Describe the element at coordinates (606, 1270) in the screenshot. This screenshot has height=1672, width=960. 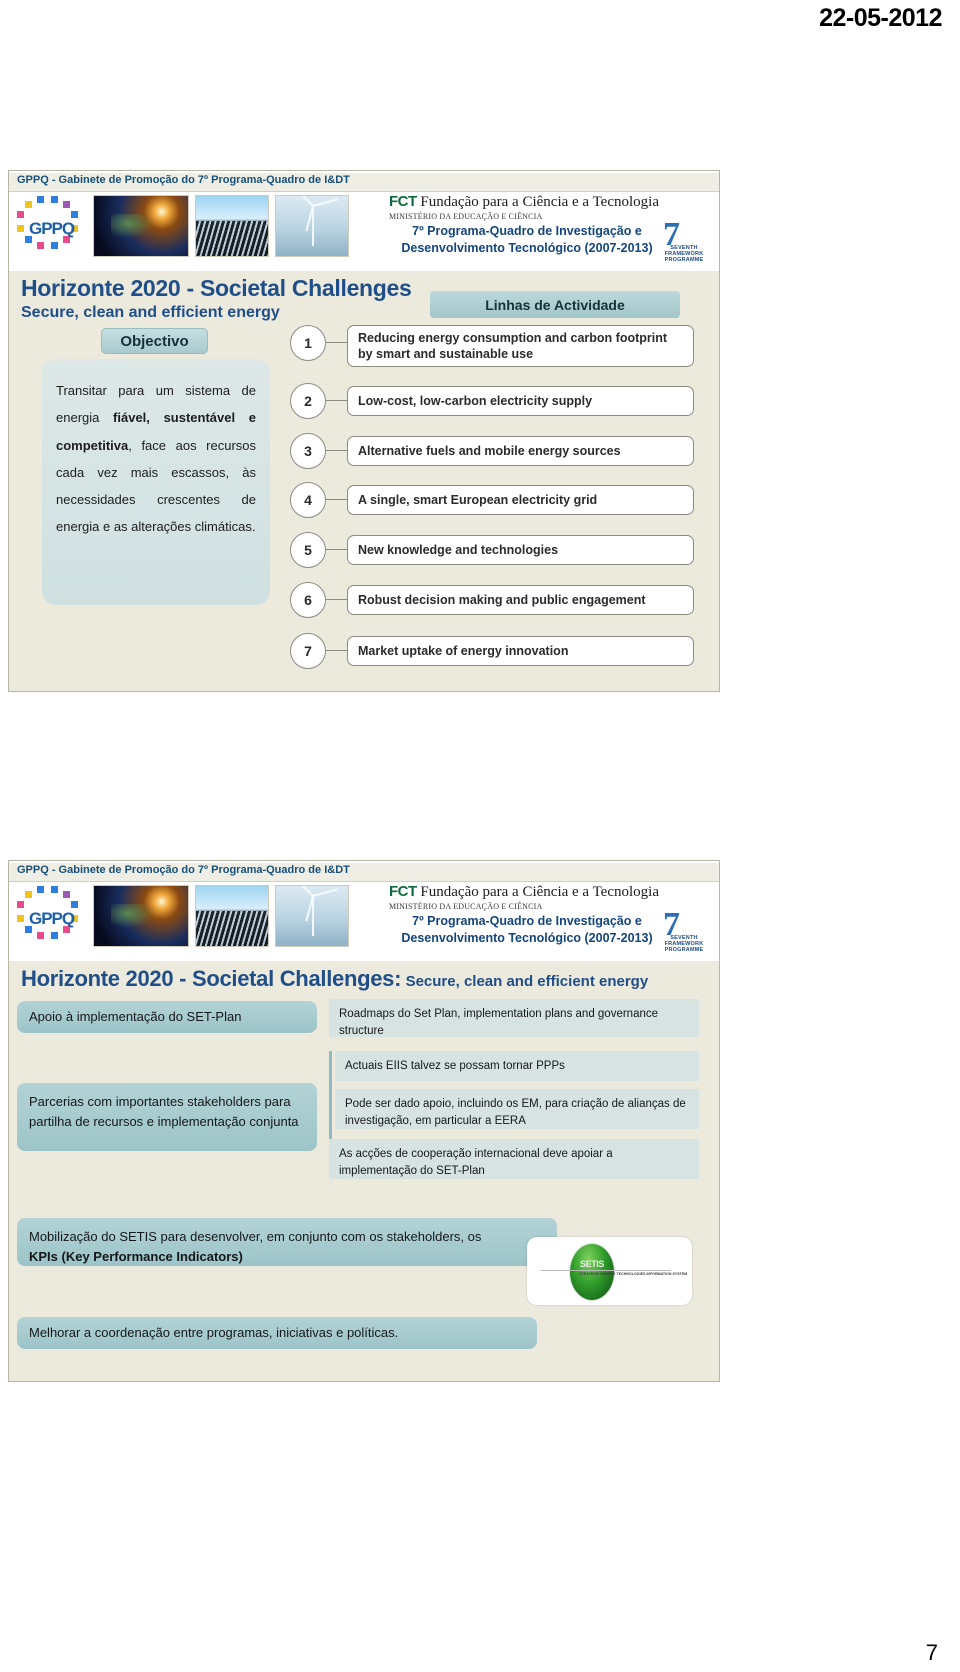
I see `setis-logo-rule` at that location.